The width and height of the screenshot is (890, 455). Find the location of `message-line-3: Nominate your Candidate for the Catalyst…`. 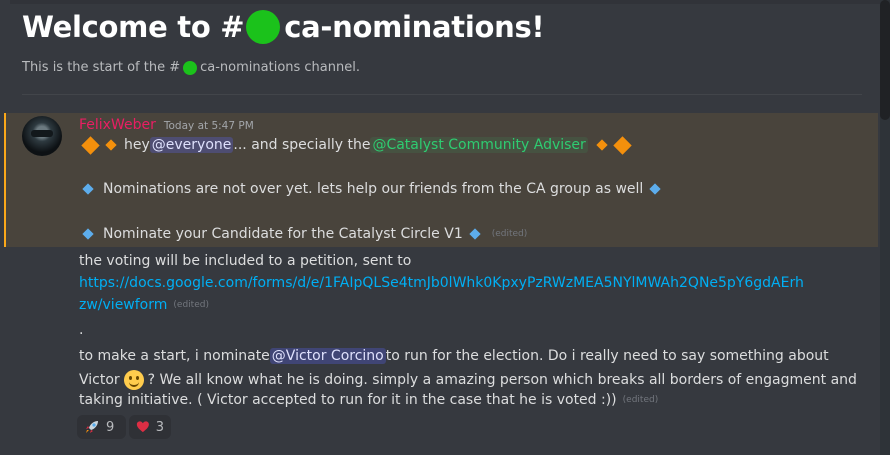

message-line-3: Nominate your Candidate for the Catalyst… is located at coordinates (303, 234).